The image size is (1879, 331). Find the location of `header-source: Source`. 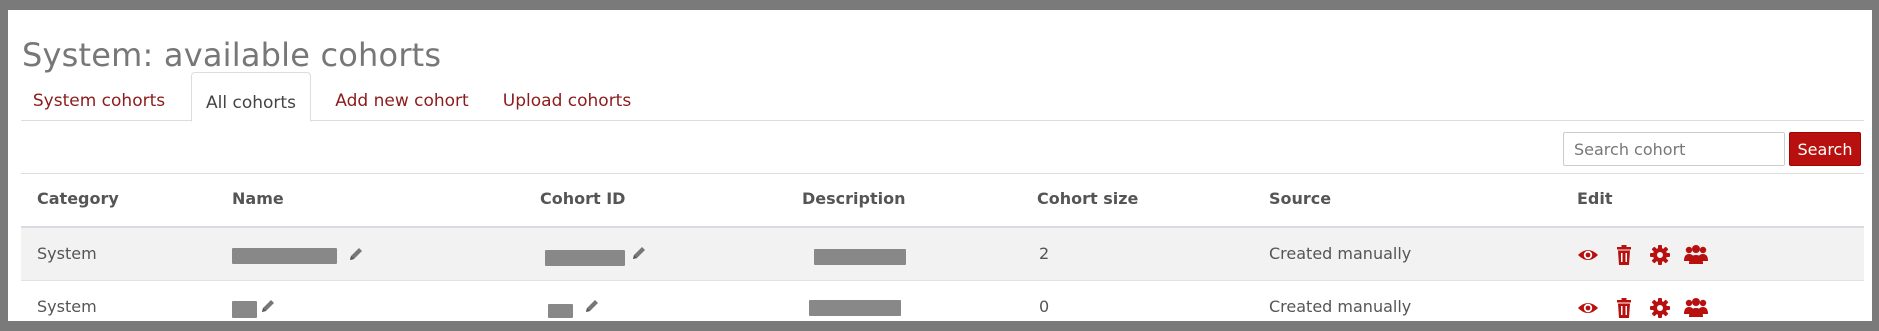

header-source: Source is located at coordinates (1300, 198).